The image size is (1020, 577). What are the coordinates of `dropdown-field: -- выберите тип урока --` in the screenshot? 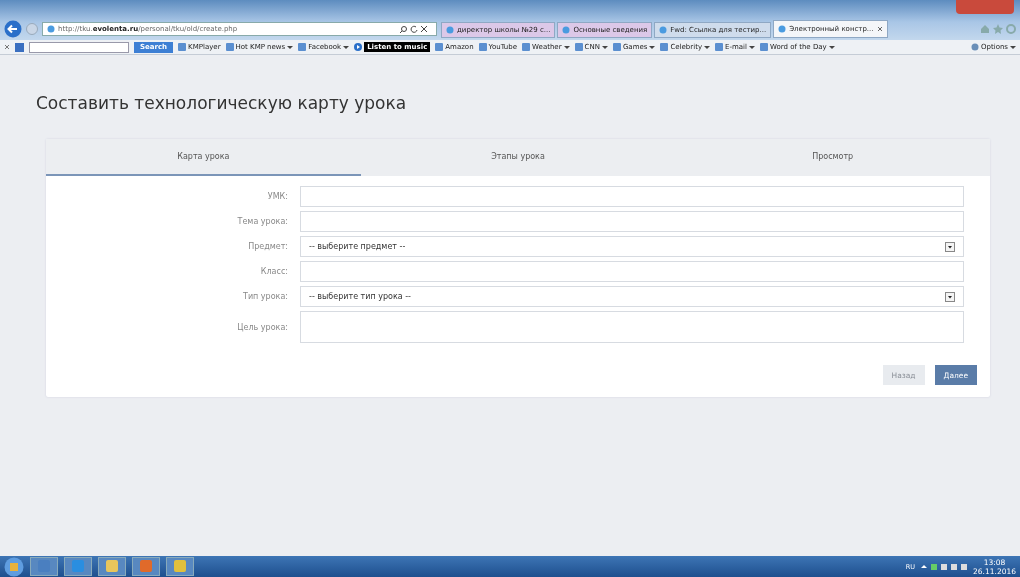 It's located at (632, 296).